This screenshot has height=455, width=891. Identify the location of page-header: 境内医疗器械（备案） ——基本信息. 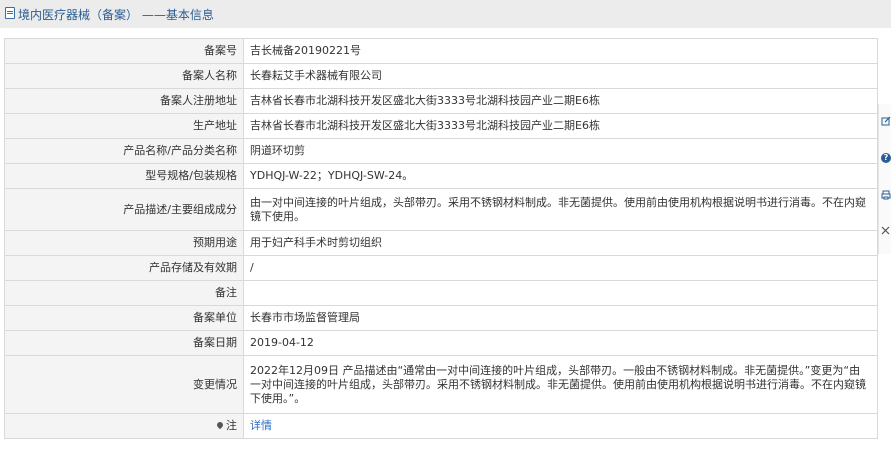
(445, 14).